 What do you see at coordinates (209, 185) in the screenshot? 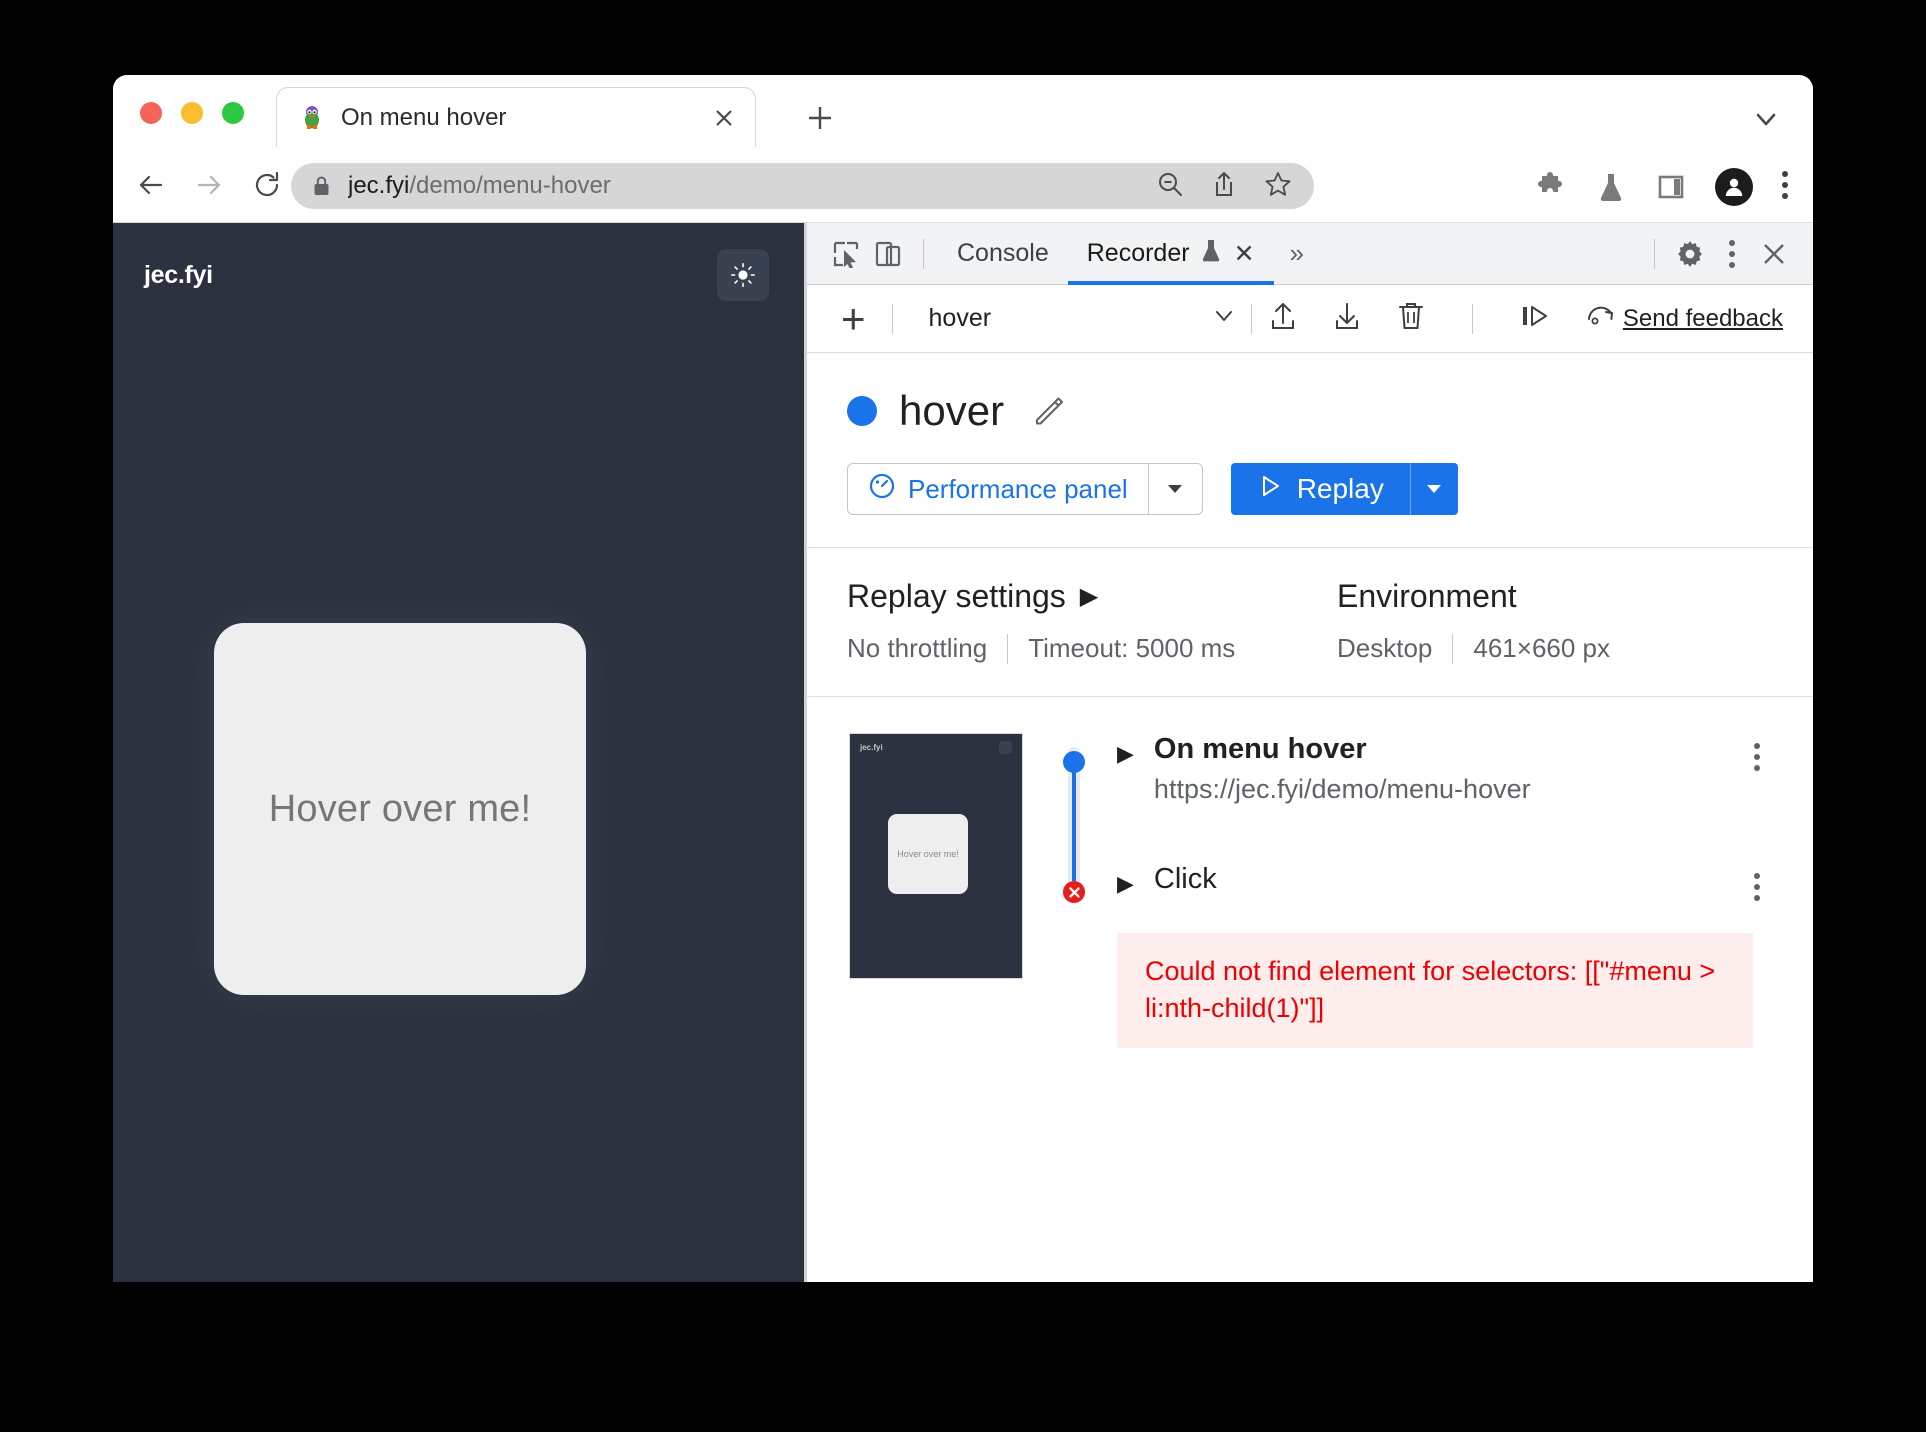
I see `forward-arrow-icon` at bounding box center [209, 185].